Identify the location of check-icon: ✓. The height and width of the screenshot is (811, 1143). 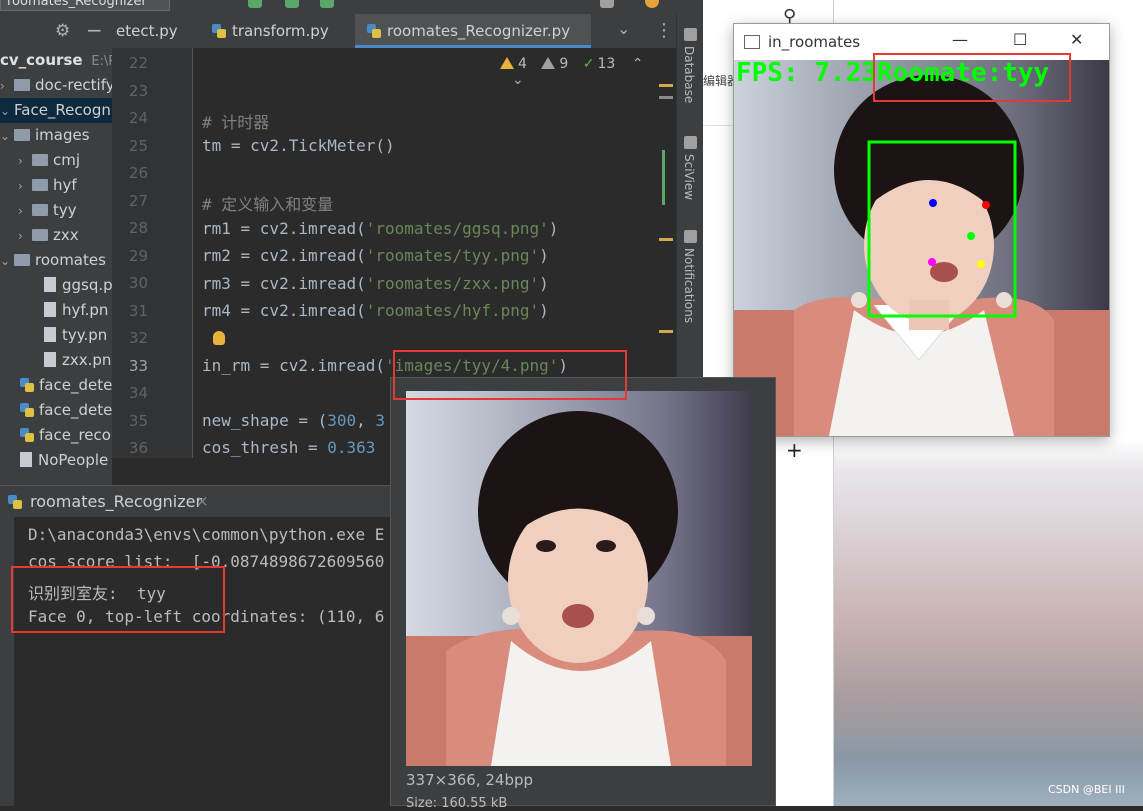
(588, 64).